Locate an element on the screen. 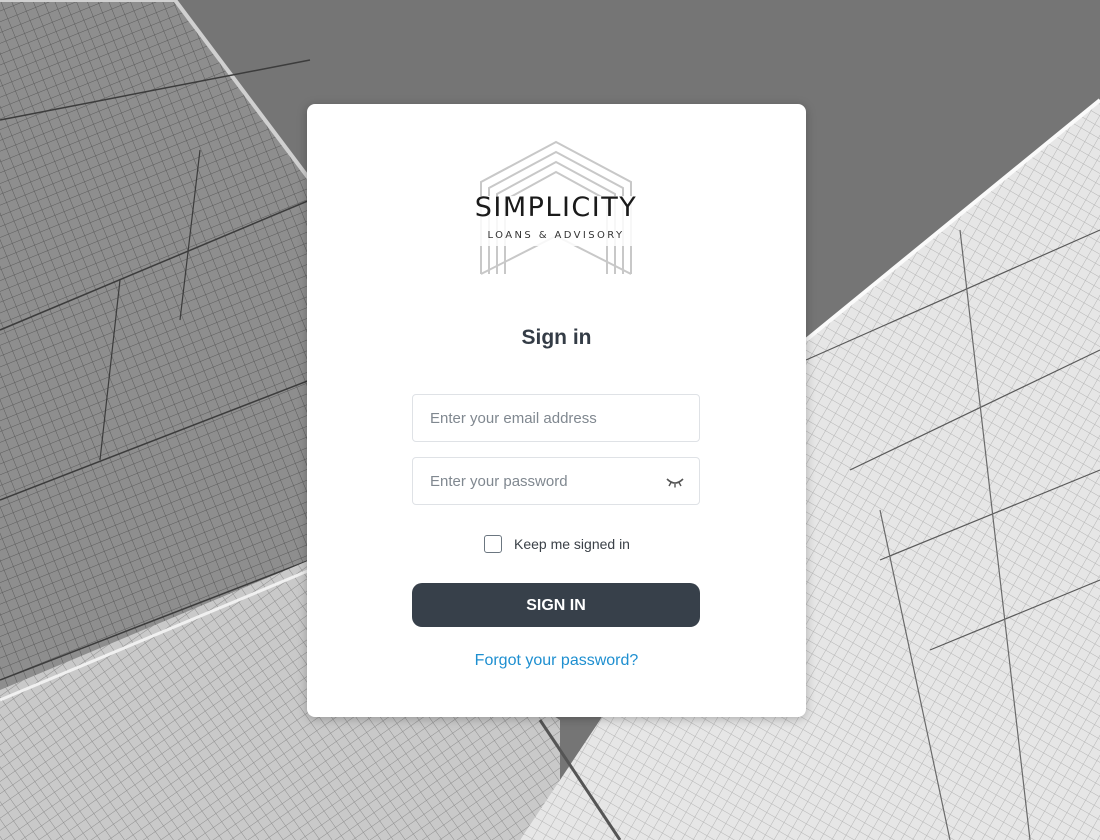 The image size is (1100, 840). keep-signed-in: Keep me signed in is located at coordinates (557, 544).